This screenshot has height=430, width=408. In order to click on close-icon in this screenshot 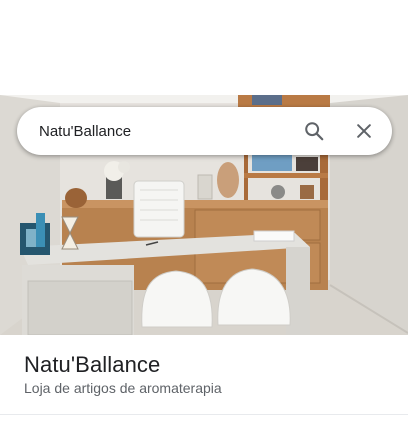, I will do `click(364, 131)`.